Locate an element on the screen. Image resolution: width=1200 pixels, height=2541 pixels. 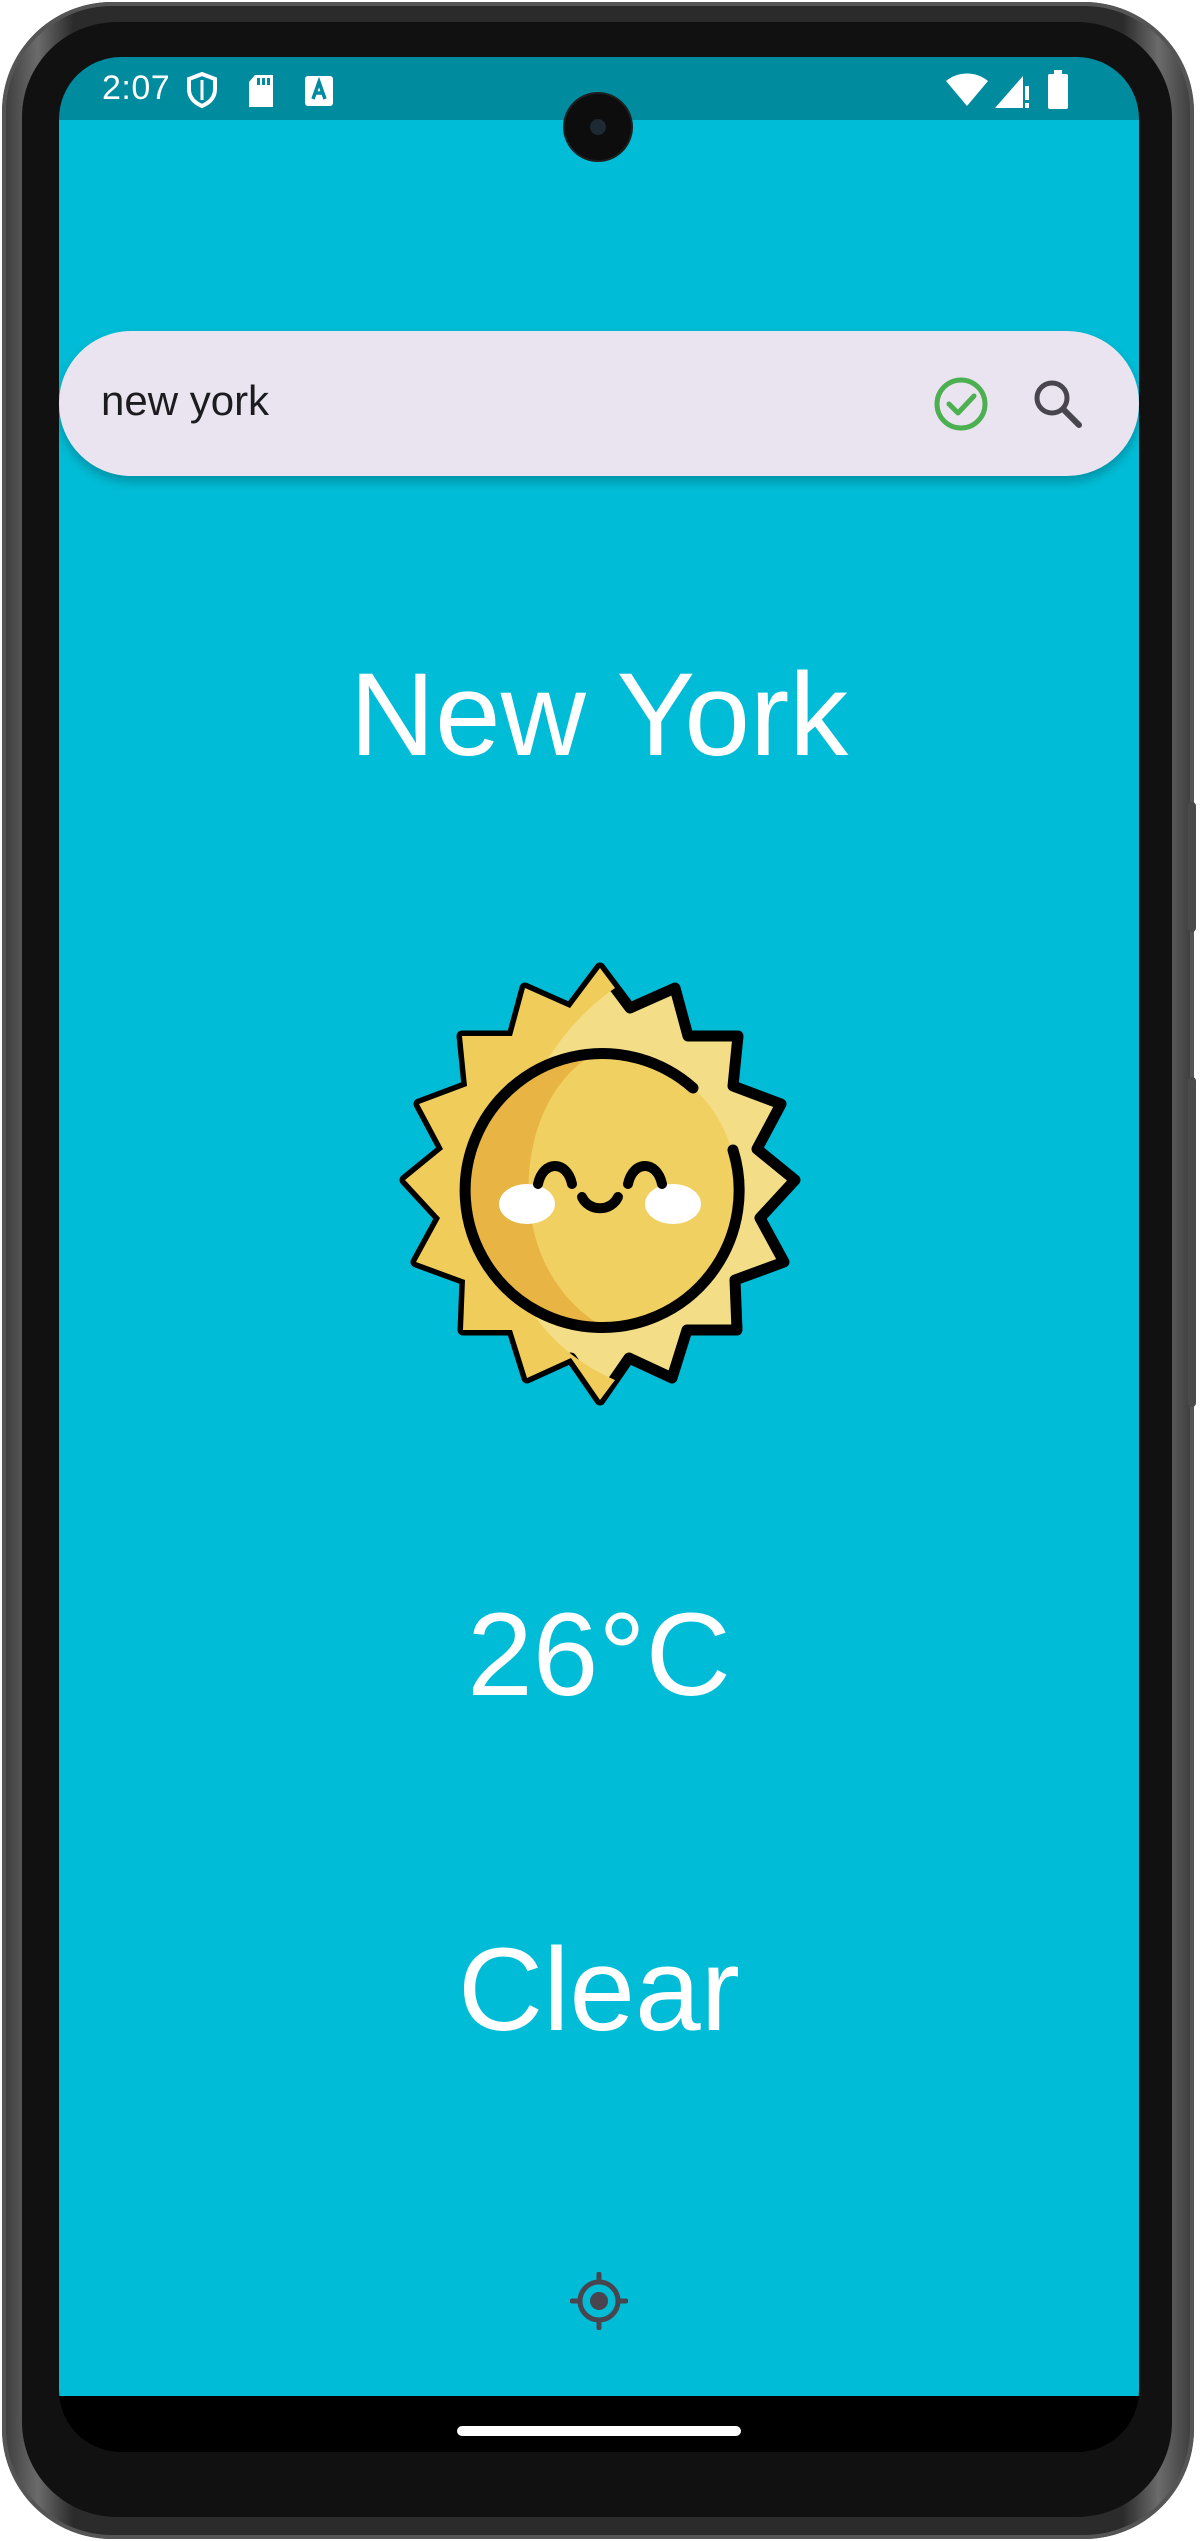
home-gesture-bar is located at coordinates (599, 2431).